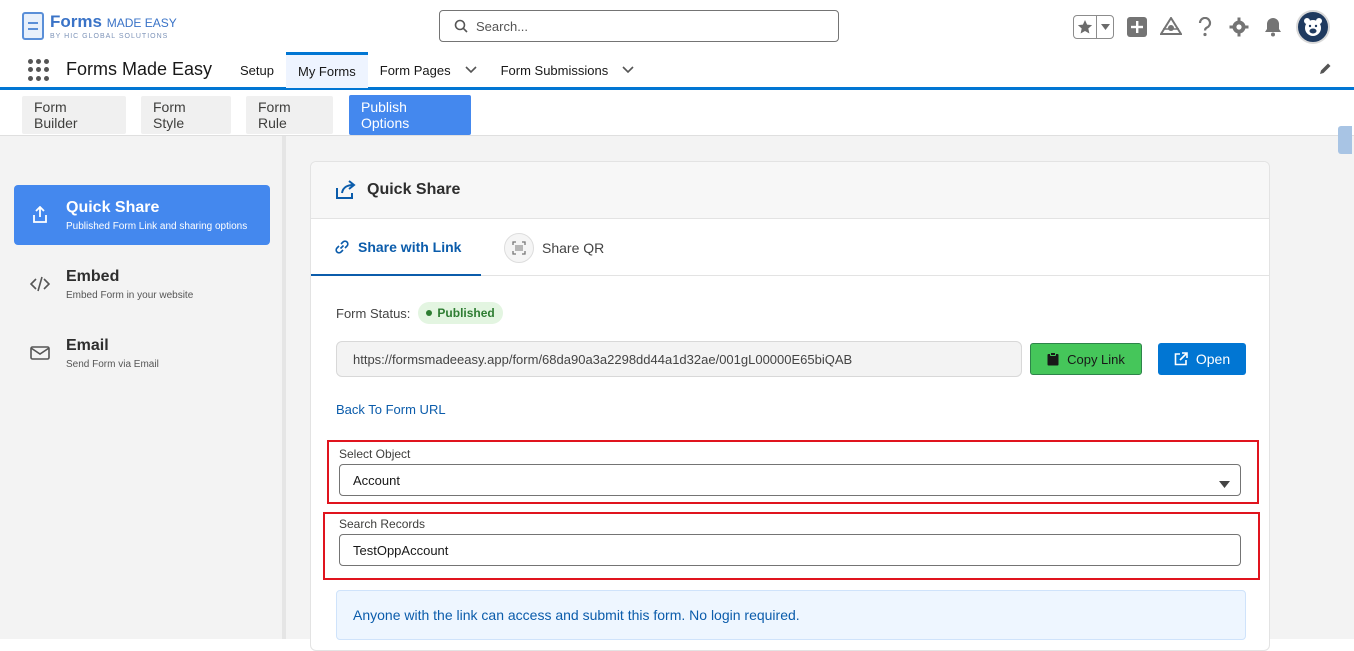 The width and height of the screenshot is (1354, 651). Describe the element at coordinates (289, 115) in the screenshot. I see `tab-form-rule: Form Rule` at that location.